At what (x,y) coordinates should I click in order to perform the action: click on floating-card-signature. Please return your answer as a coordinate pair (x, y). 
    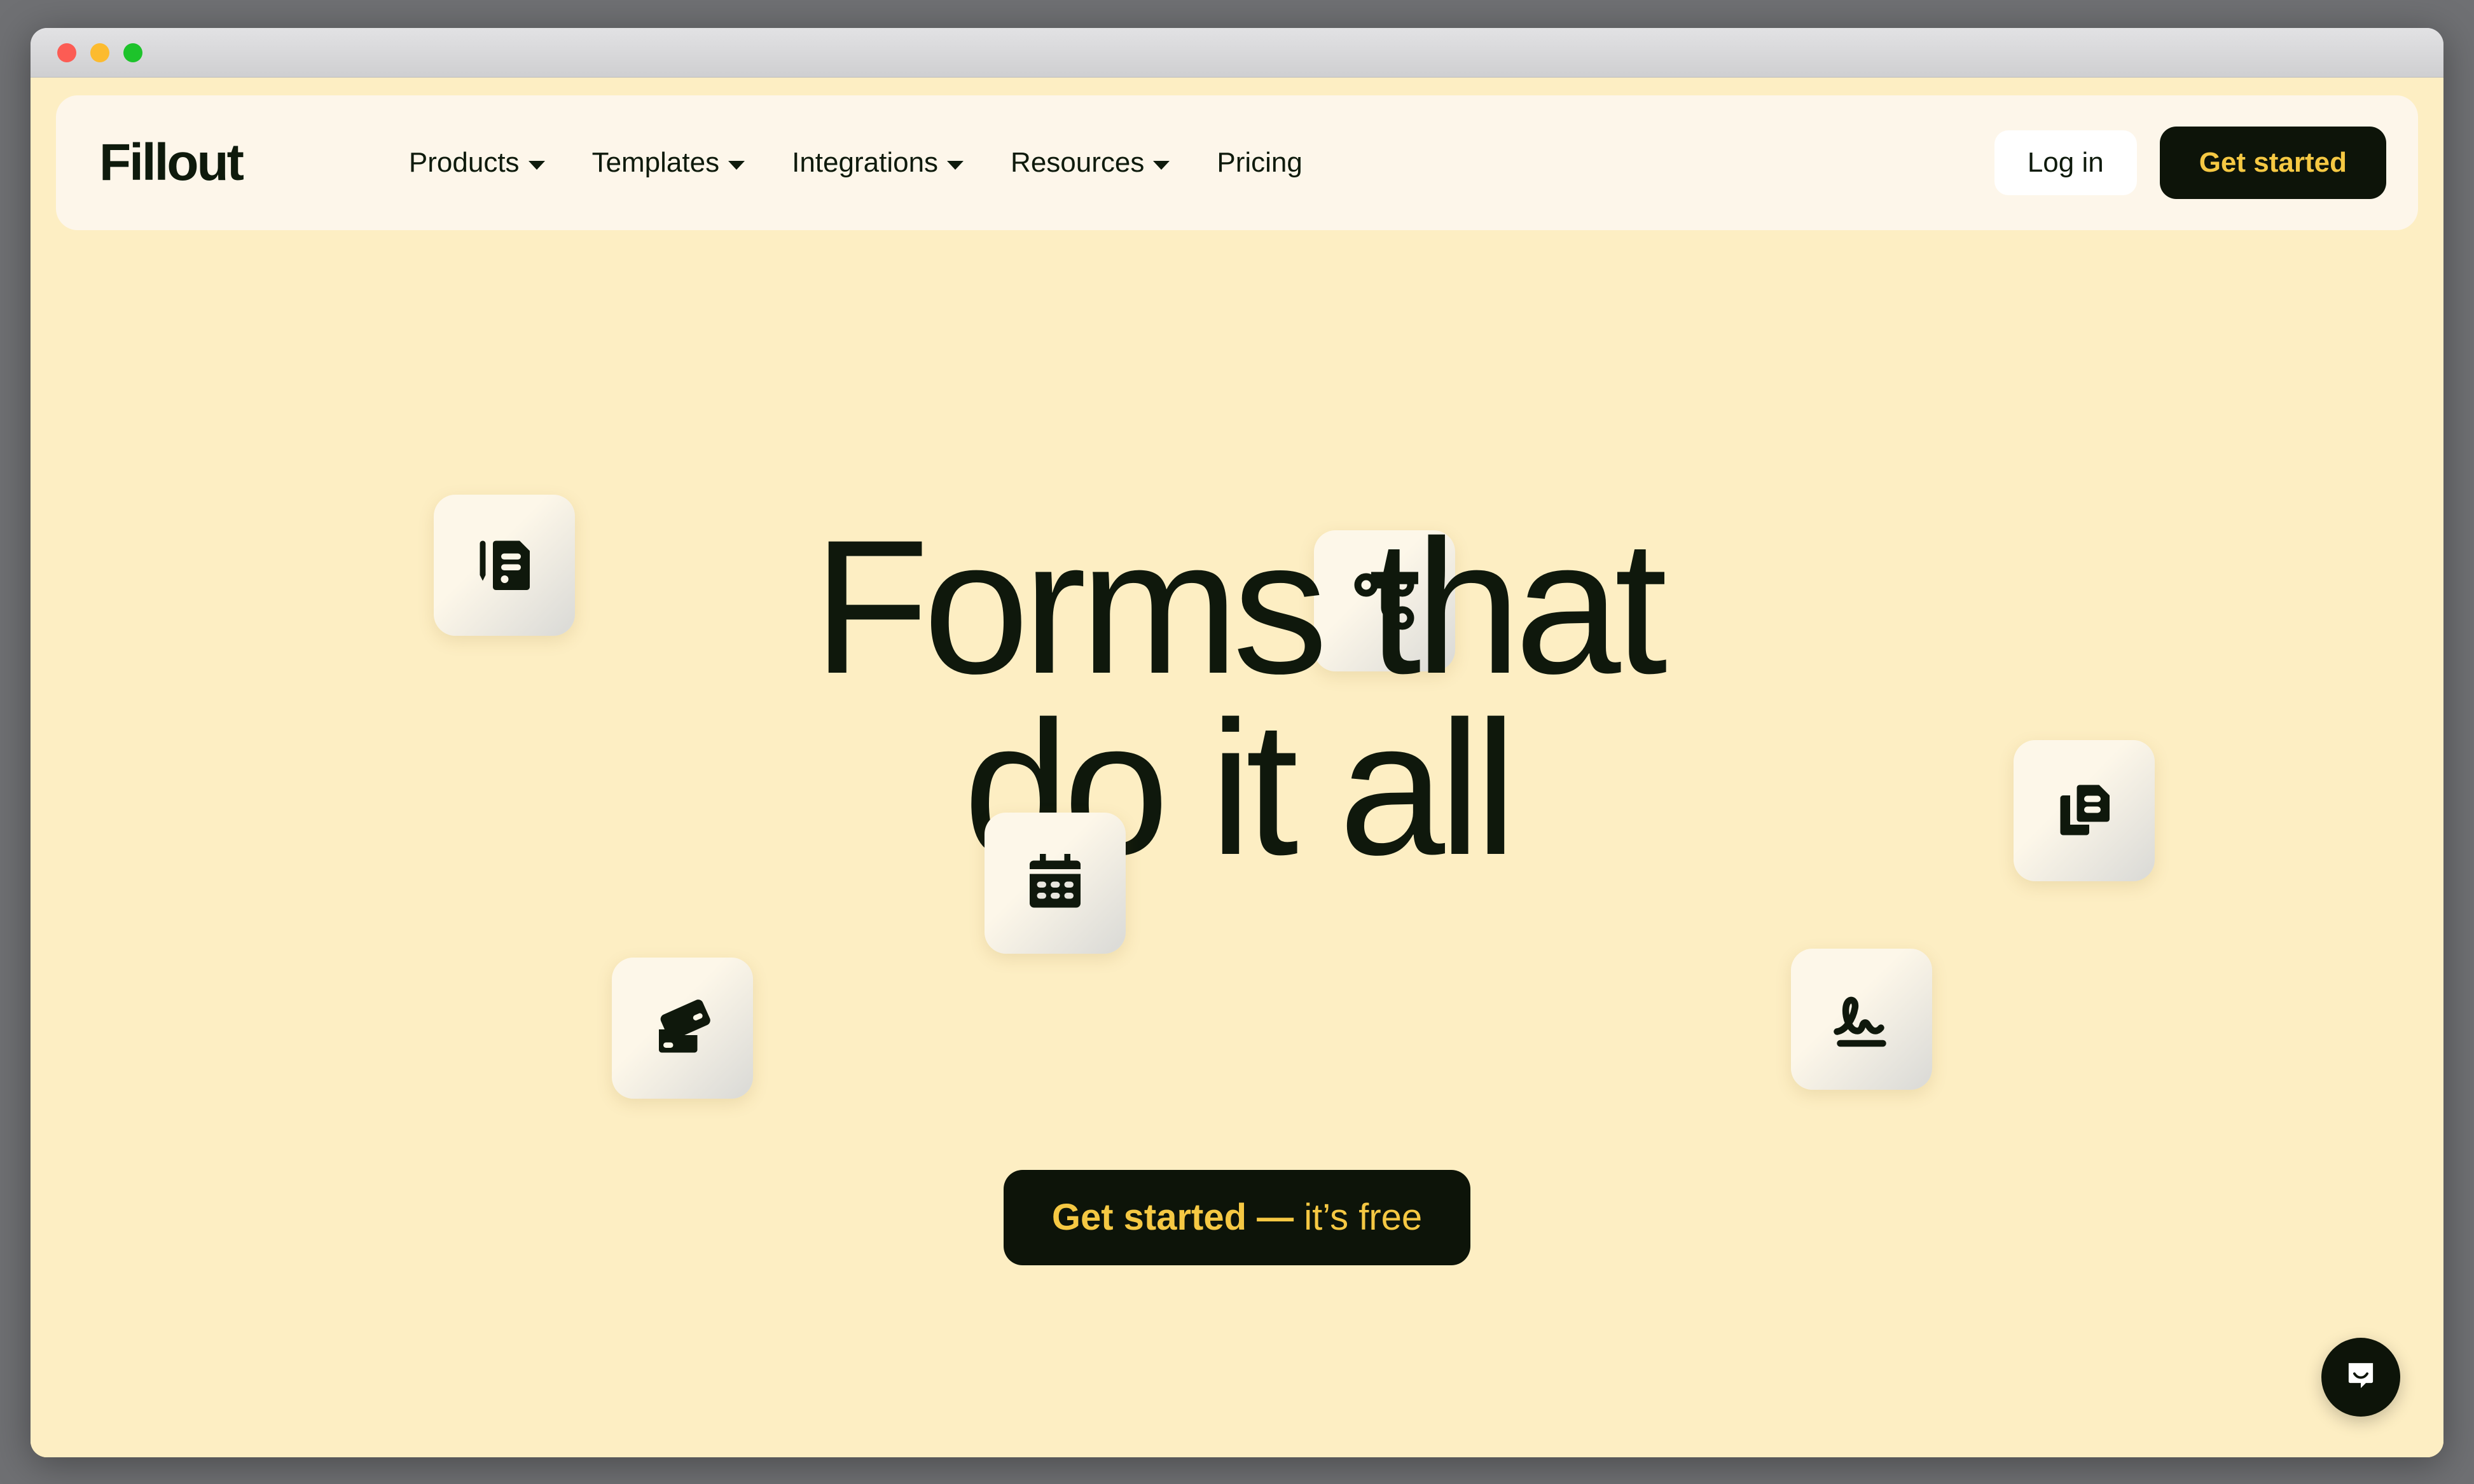
    Looking at the image, I should click on (1861, 1019).